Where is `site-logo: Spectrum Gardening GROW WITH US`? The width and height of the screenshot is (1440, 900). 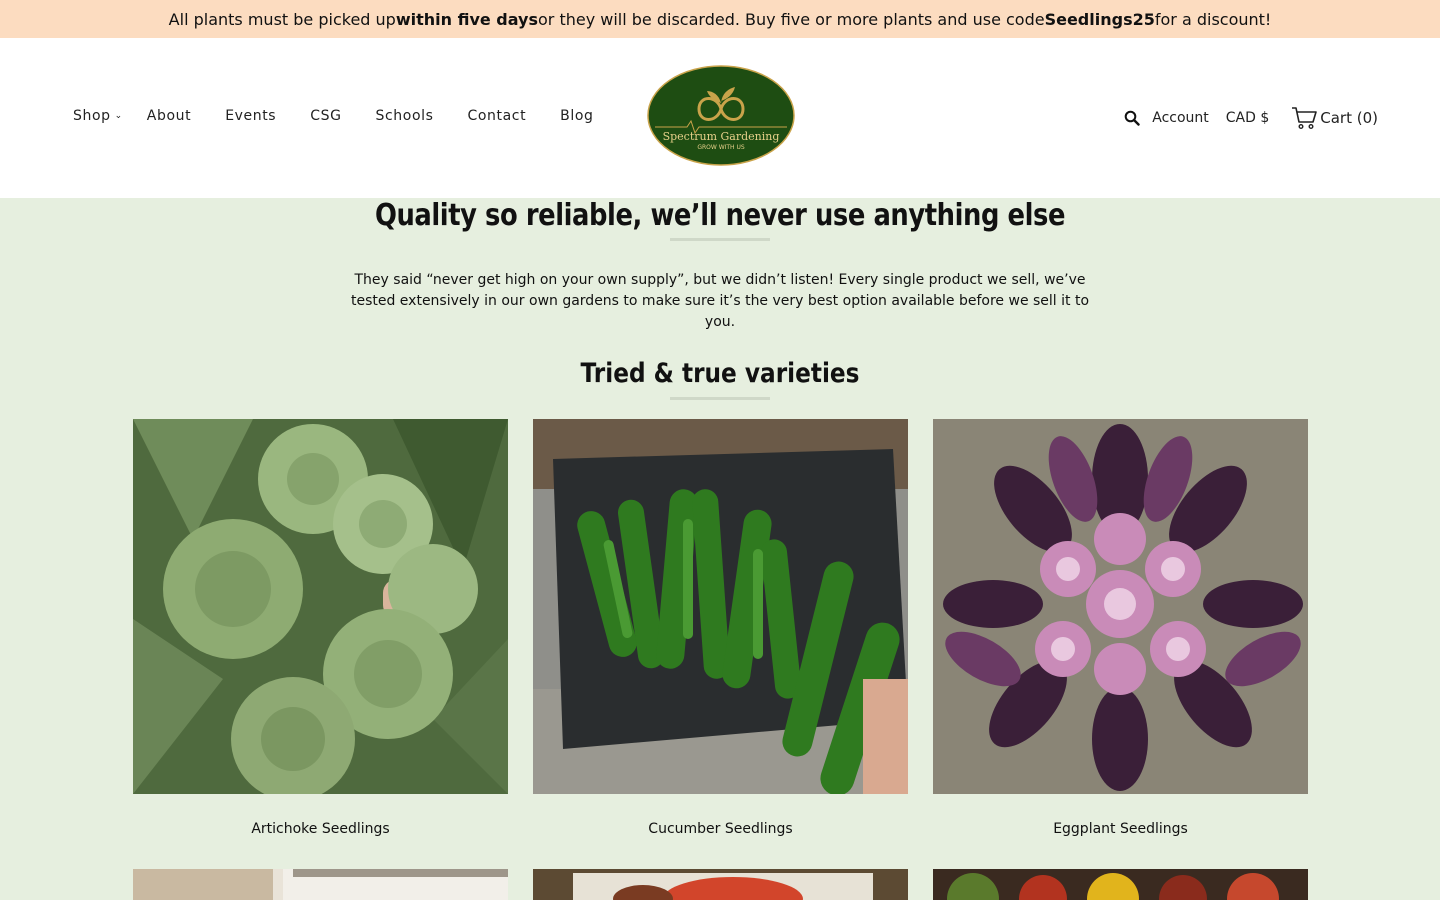 site-logo: Spectrum Gardening GROW WITH US is located at coordinates (721, 115).